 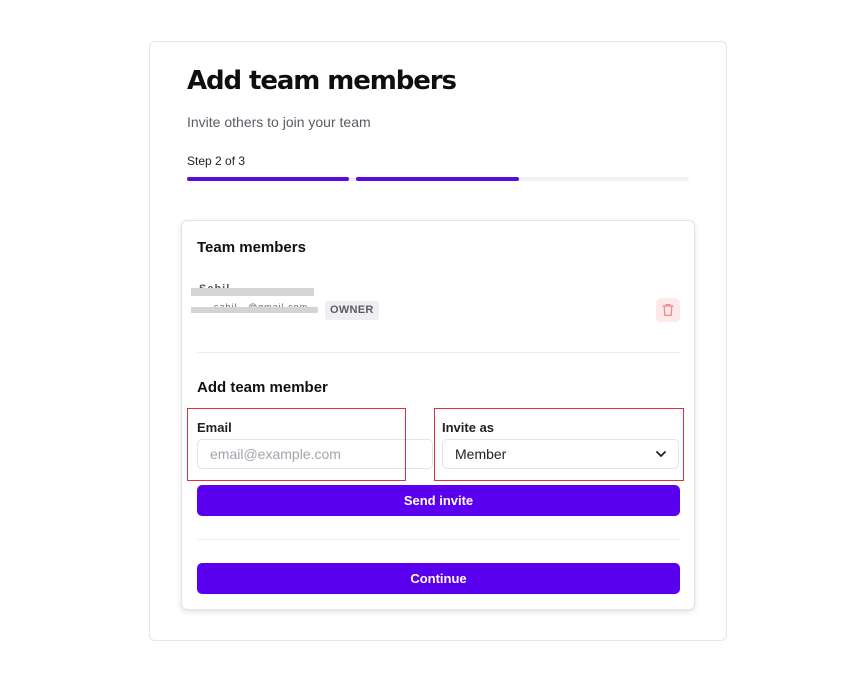 I want to click on member-name-redaction, so click(x=252, y=292).